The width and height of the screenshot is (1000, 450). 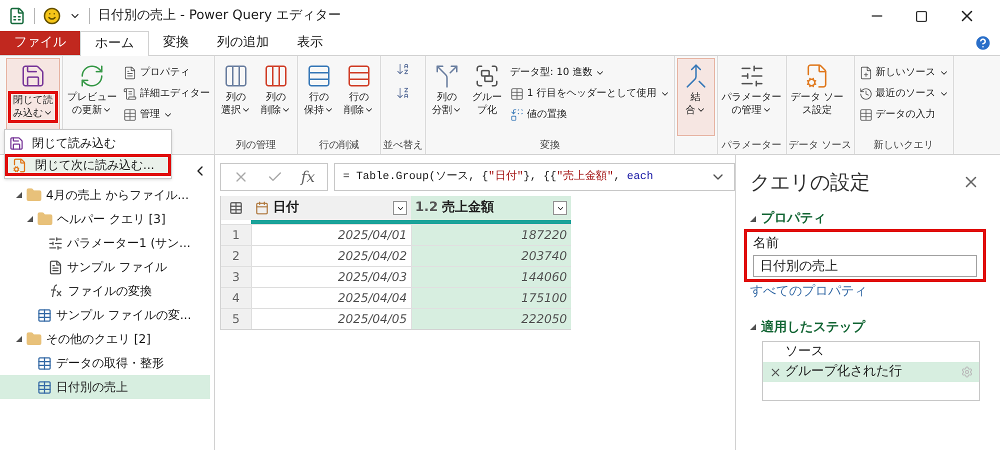 What do you see at coordinates (903, 93) in the screenshot?
I see `ribbon-button: 最近のソース` at bounding box center [903, 93].